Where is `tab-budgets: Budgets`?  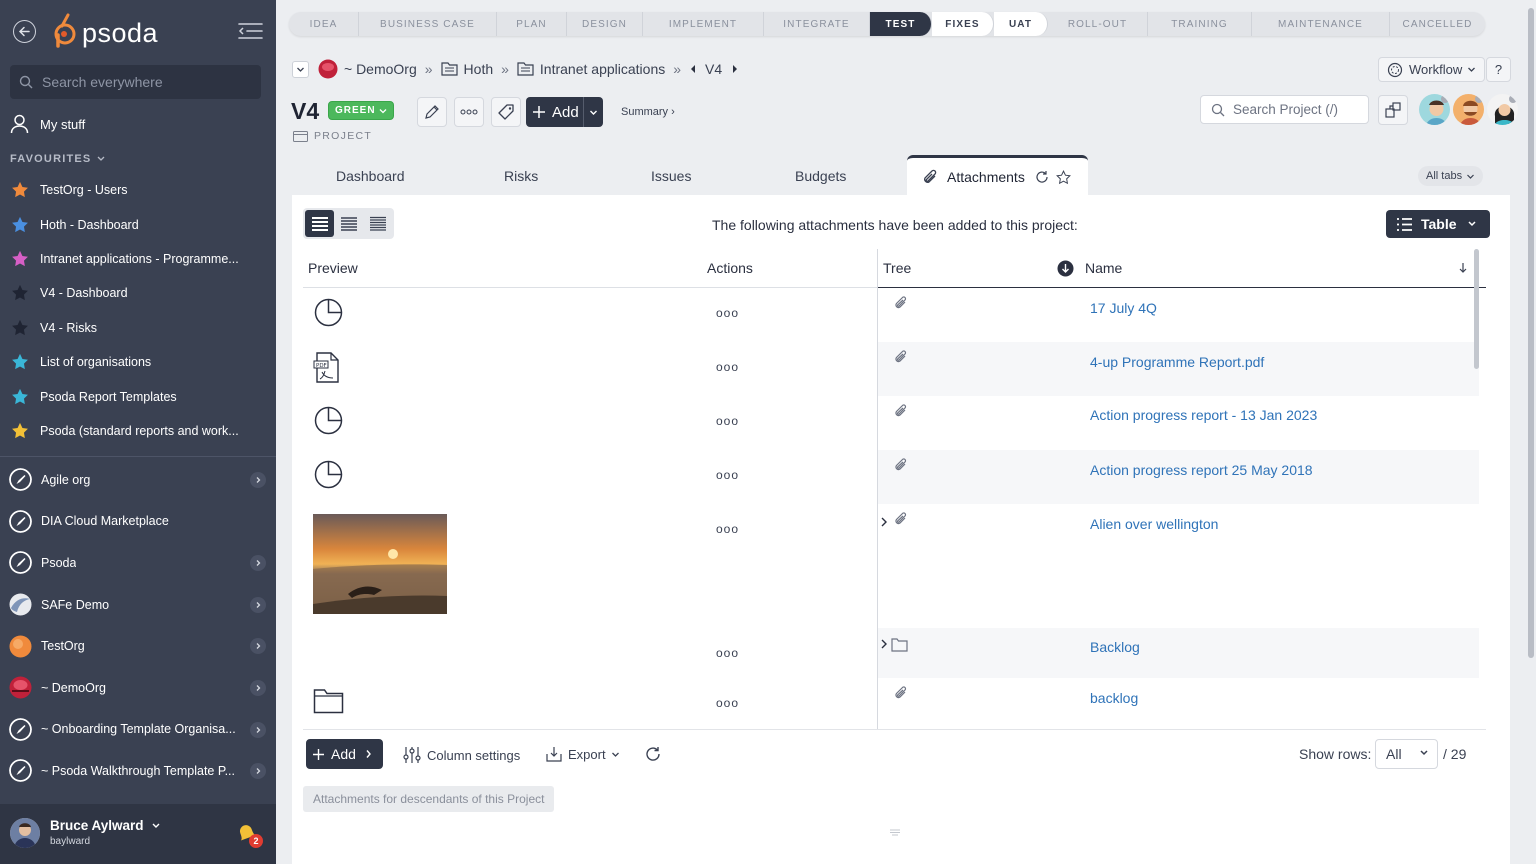
tab-budgets: Budgets is located at coordinates (820, 176).